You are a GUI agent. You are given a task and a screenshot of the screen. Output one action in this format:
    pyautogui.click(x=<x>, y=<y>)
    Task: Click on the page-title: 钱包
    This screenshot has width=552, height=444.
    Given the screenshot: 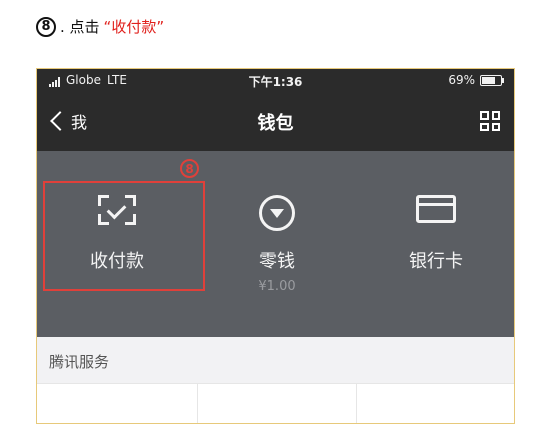 What is the action you would take?
    pyautogui.click(x=275, y=123)
    